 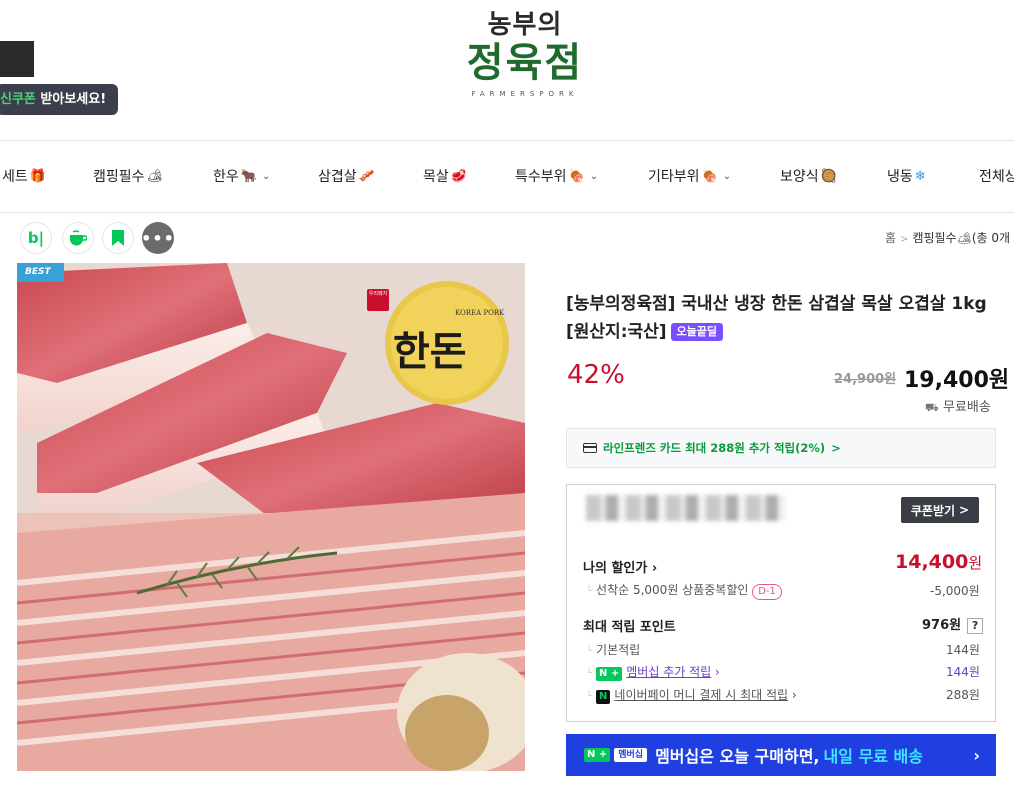 What do you see at coordinates (40, 272) in the screenshot?
I see `best-badge: BEST` at bounding box center [40, 272].